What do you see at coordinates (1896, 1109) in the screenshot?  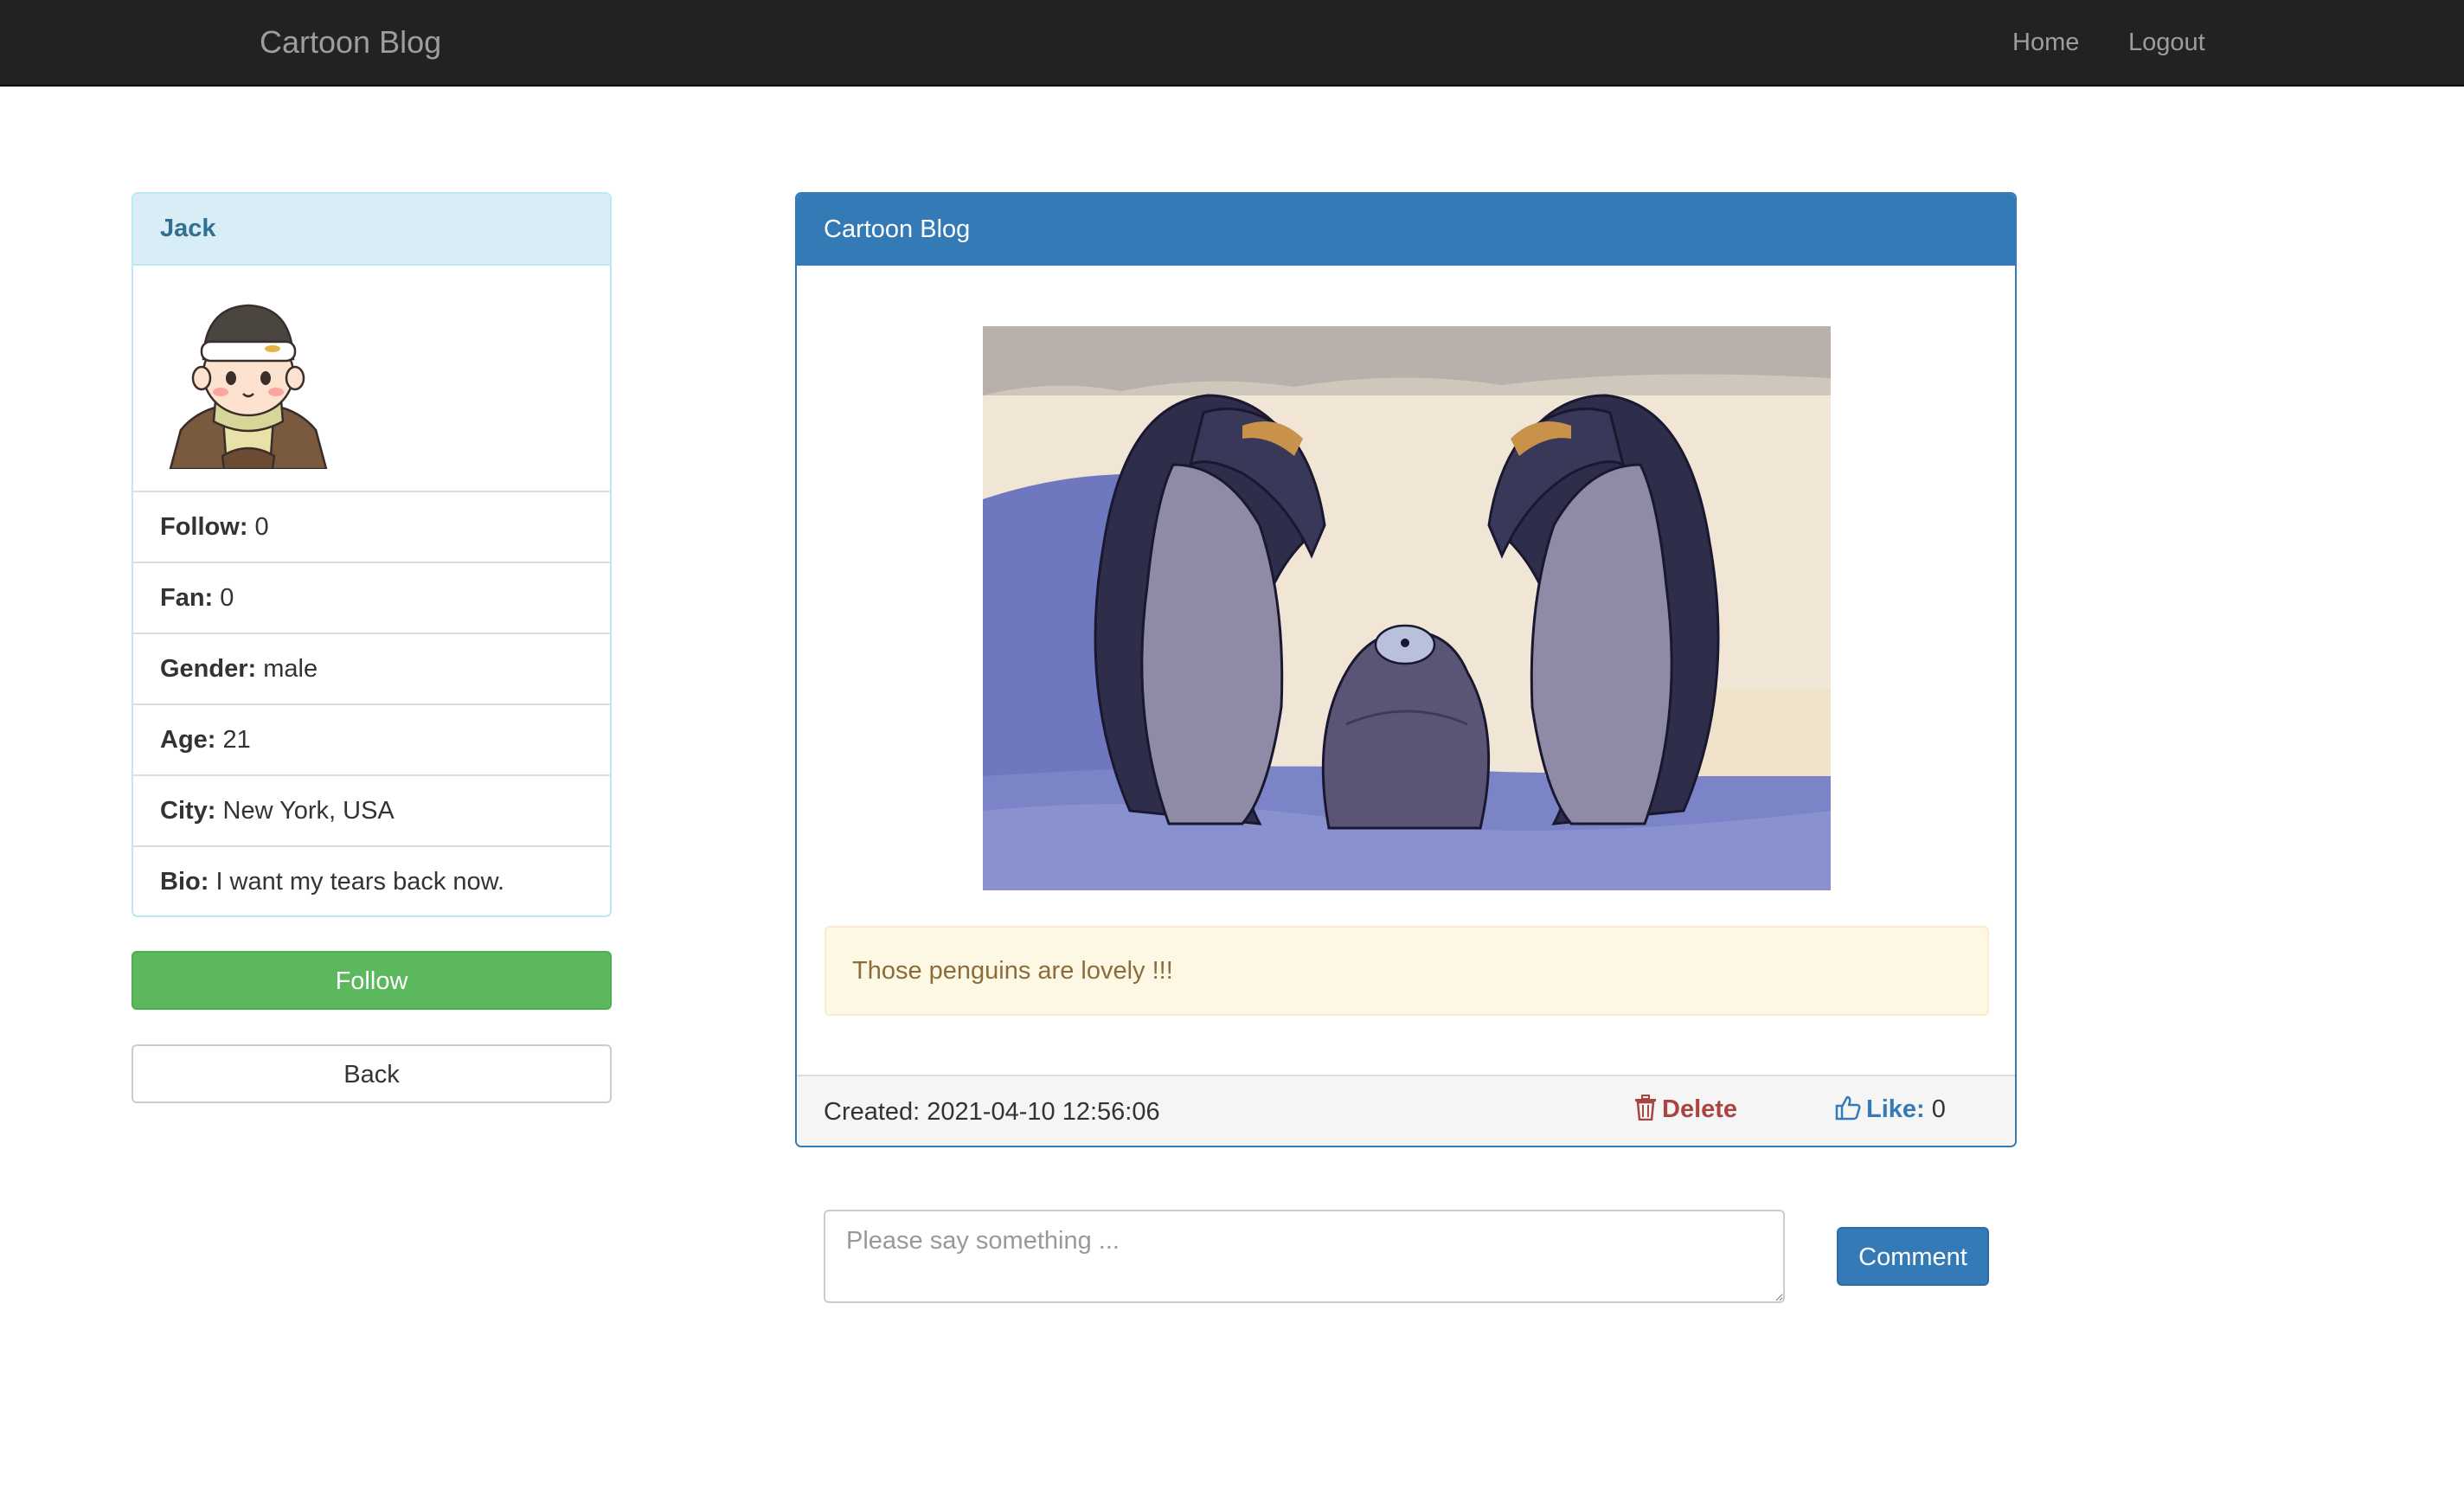 I see `like-label: Like:` at bounding box center [1896, 1109].